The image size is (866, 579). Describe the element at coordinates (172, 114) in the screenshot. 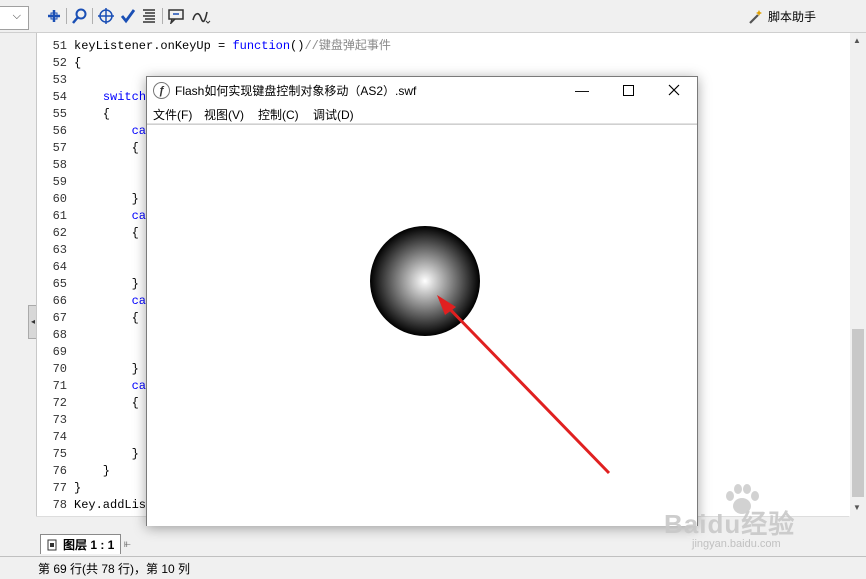

I see `menu-file: 文件(F)` at that location.